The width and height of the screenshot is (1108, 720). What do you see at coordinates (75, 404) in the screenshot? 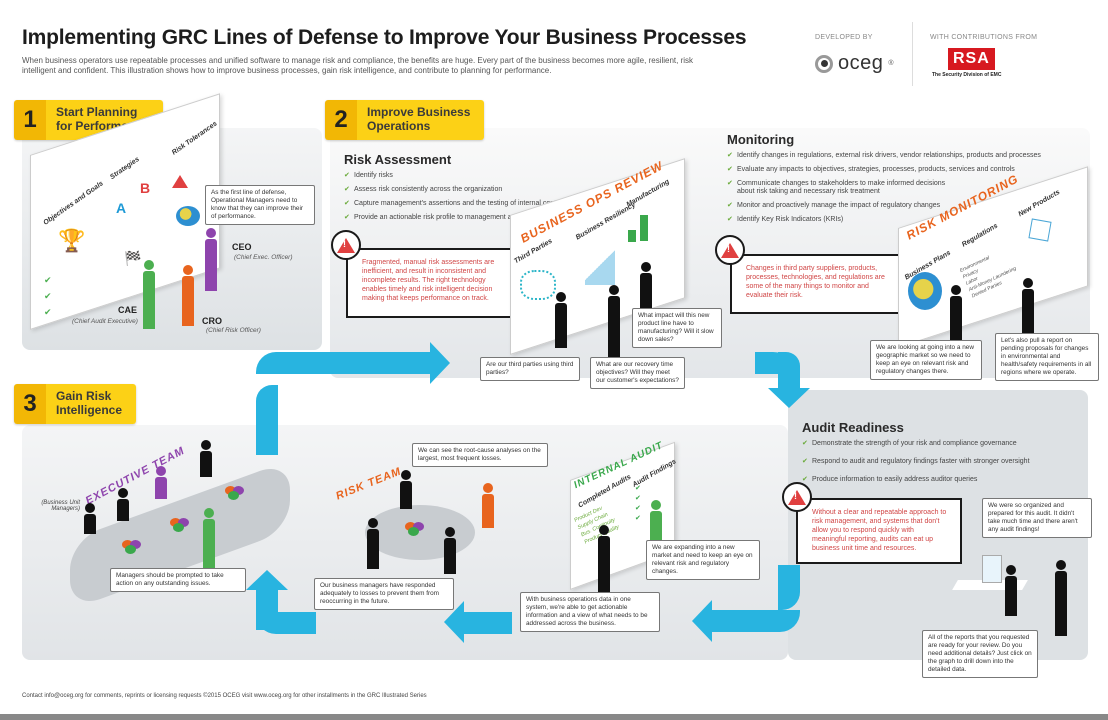
I see `section-3-badge: 3 Gain Risk Intelligence` at bounding box center [75, 404].